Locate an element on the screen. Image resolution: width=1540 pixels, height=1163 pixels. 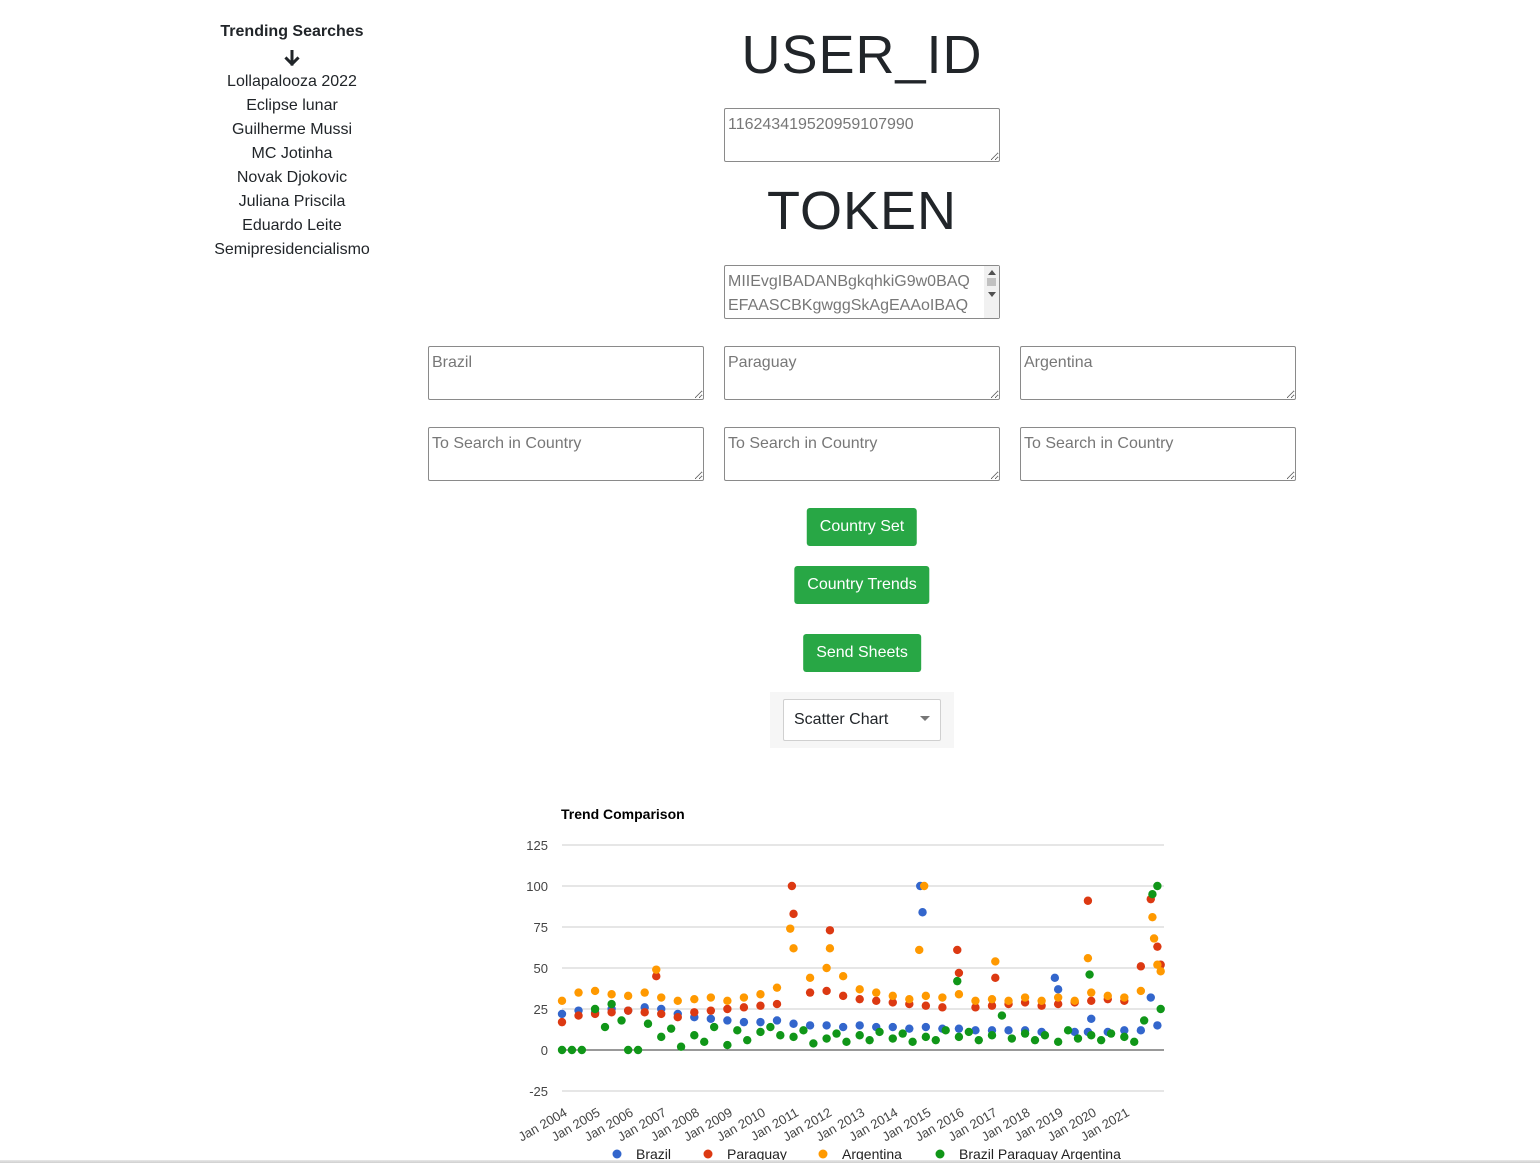
y-tick-label: -25 is located at coordinates (538, 1091).